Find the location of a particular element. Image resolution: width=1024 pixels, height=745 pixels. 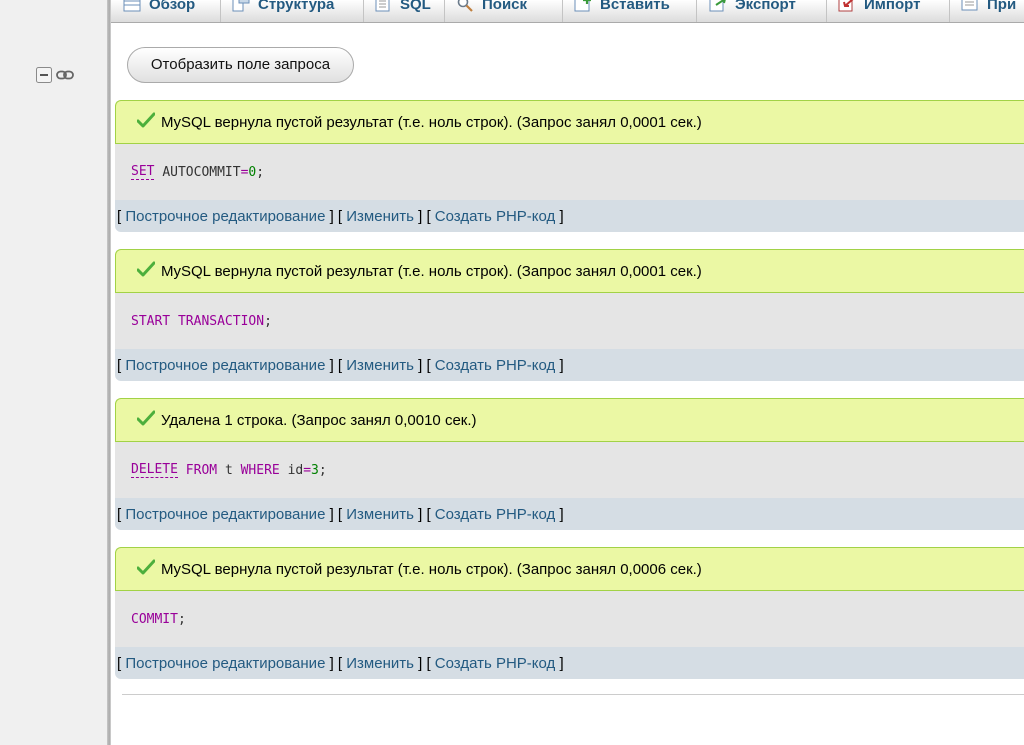

sql-keyword: WHERE is located at coordinates (260, 470).